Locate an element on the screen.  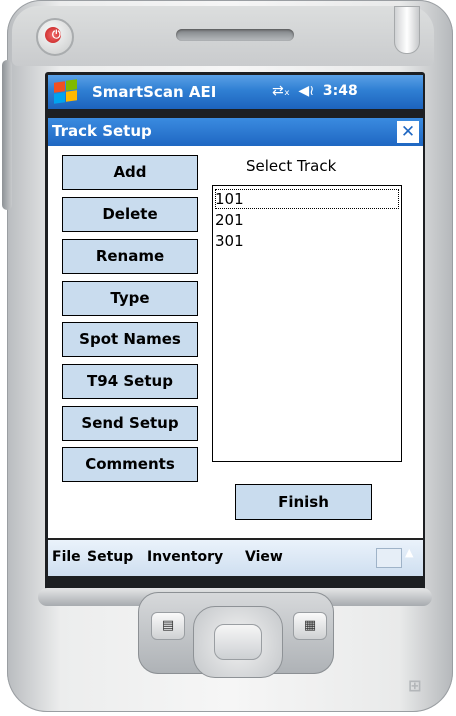
menu-inventory: Inventory is located at coordinates (185, 557).